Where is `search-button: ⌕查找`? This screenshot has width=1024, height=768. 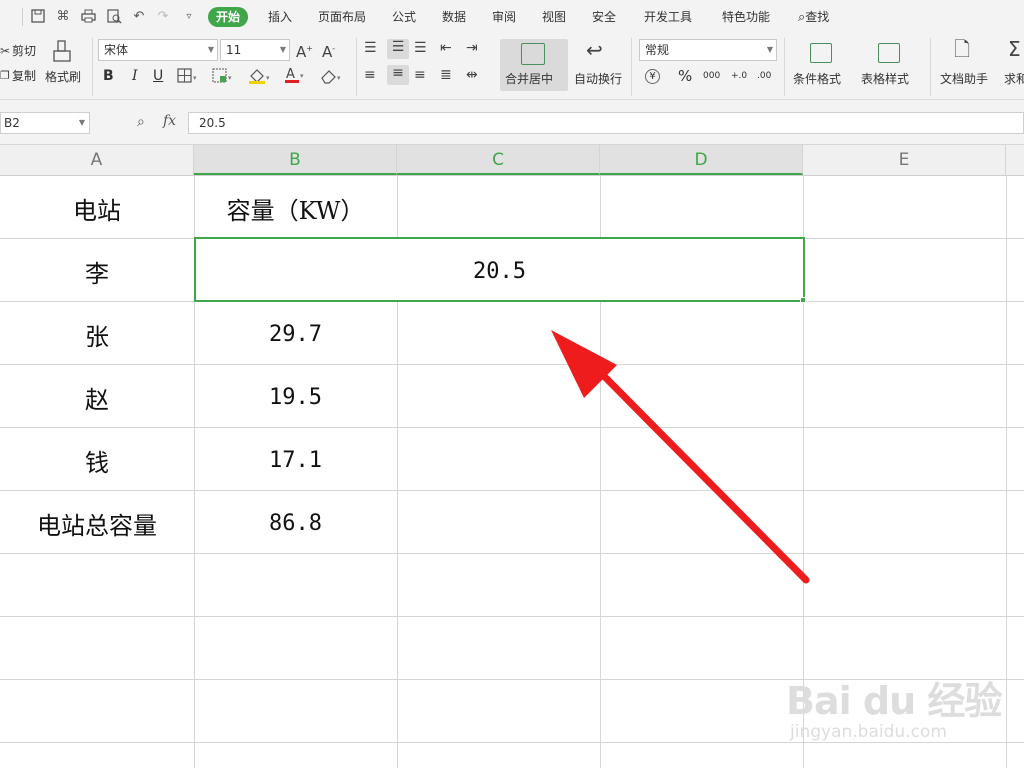
search-button: ⌕查找 is located at coordinates (813, 17).